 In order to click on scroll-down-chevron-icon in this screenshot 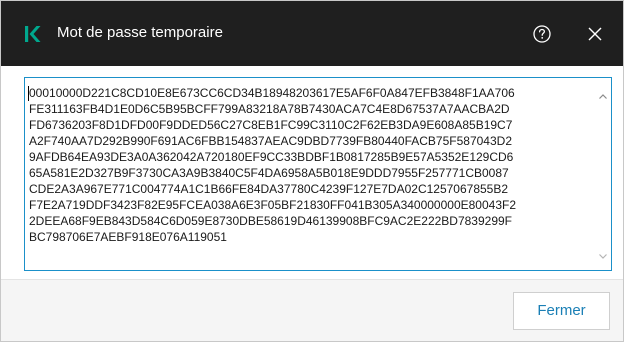, I will do `click(603, 256)`.